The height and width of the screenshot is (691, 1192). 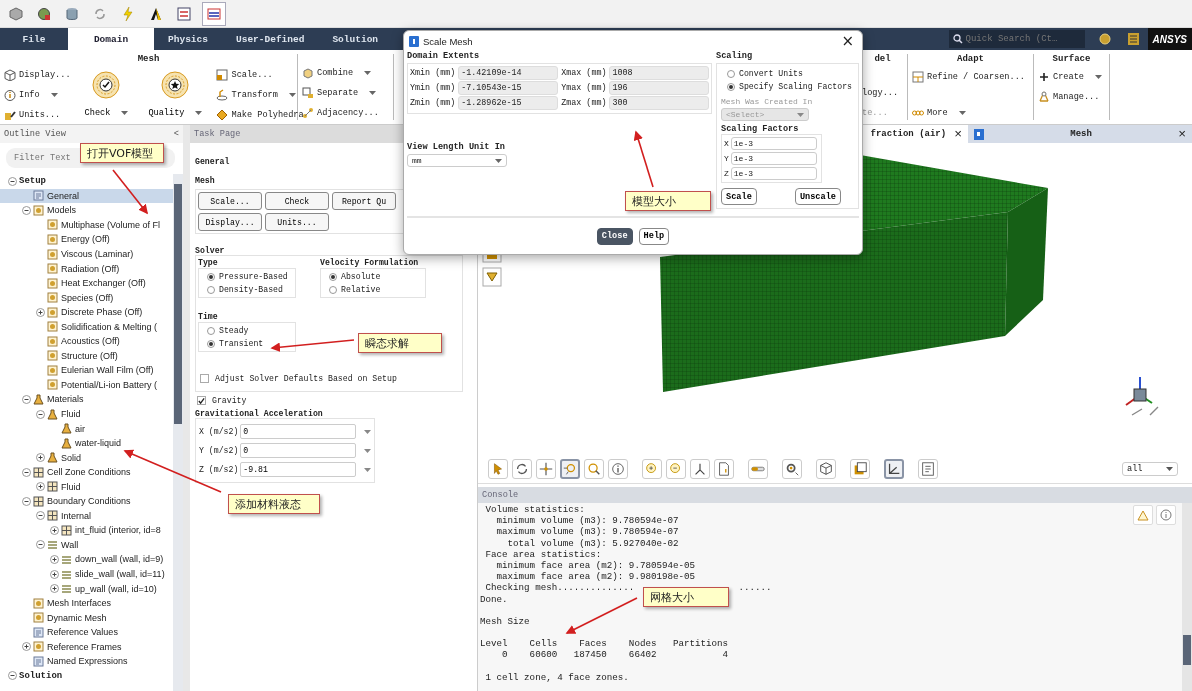 I want to click on ribbon-tab: Physics, so click(x=188, y=39).